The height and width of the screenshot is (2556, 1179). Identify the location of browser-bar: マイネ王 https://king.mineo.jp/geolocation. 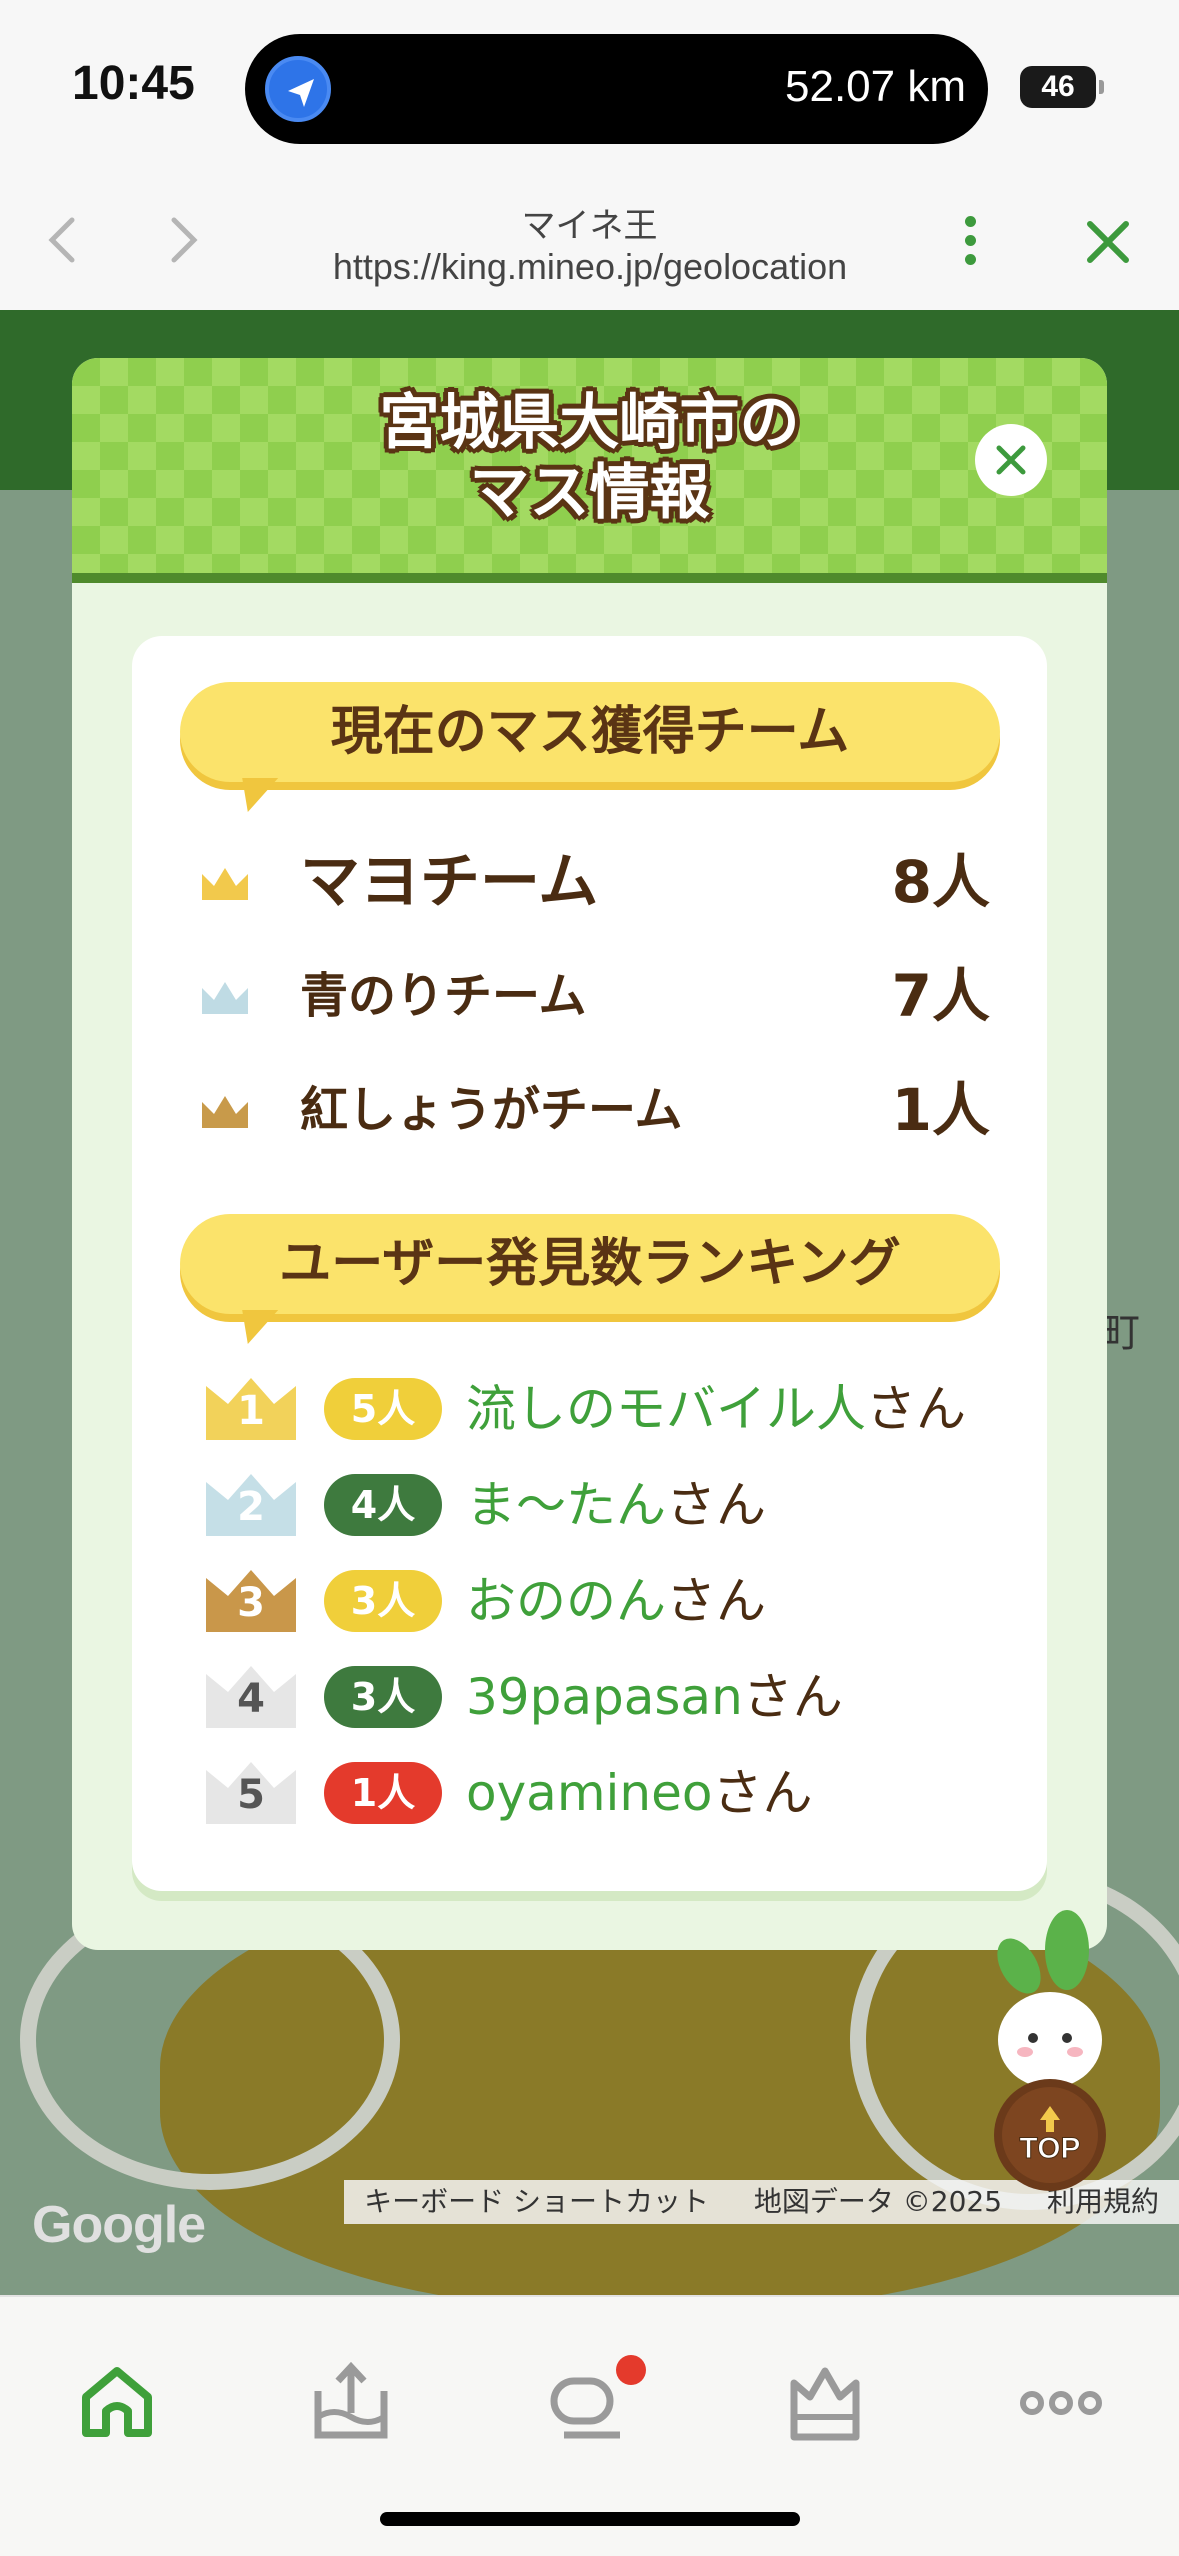
(589, 240).